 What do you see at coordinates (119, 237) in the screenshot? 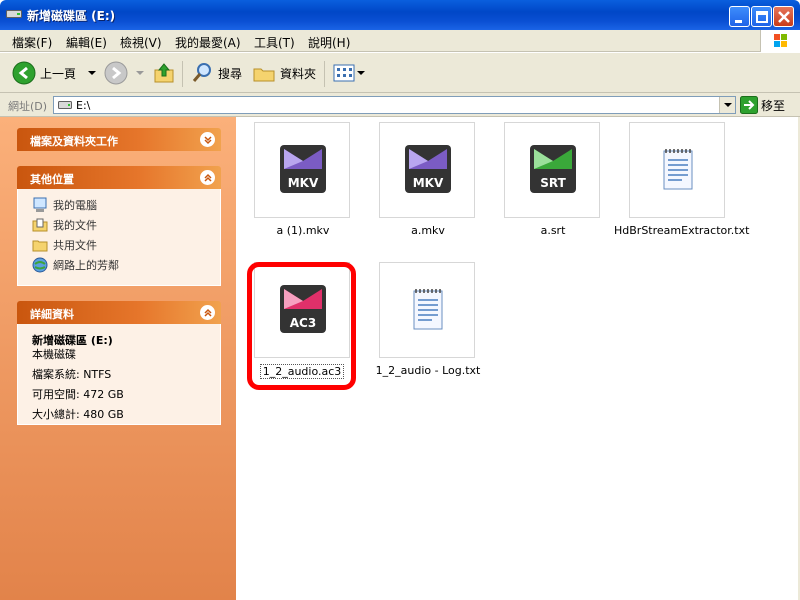
I see `other-places-body: 我的電腦 我的文件 共用文件 網路上的芳鄰` at bounding box center [119, 237].